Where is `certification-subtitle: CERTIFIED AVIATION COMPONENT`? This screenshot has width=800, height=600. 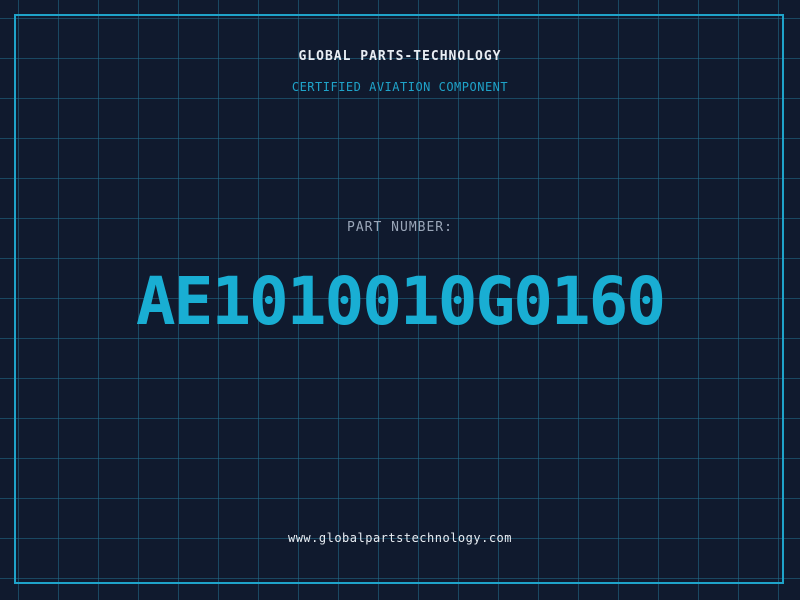 certification-subtitle: CERTIFIED AVIATION COMPONENT is located at coordinates (400, 87).